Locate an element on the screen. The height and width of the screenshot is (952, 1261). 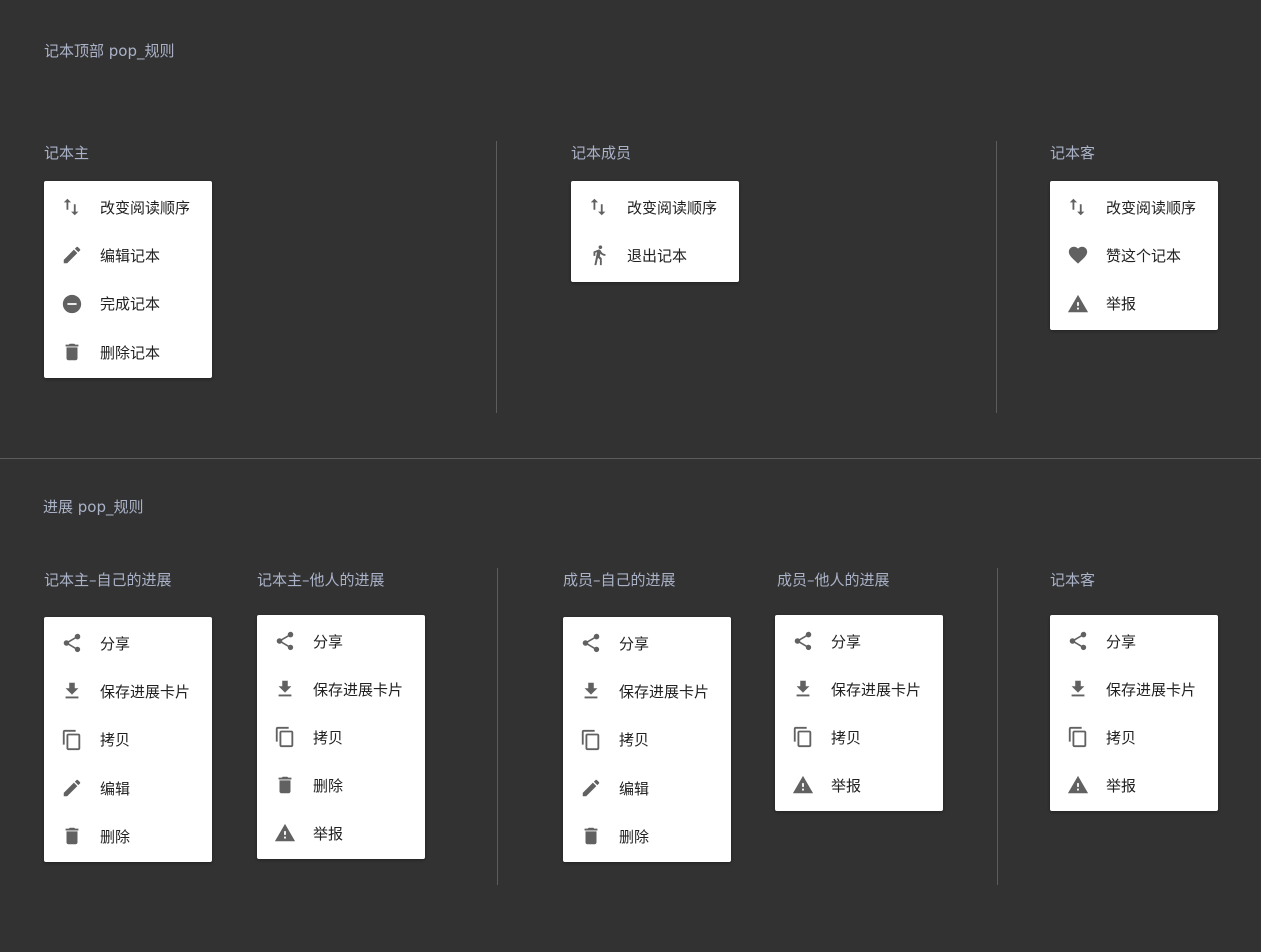
menu-item-exit-notebook: 退出记本 is located at coordinates (655, 255).